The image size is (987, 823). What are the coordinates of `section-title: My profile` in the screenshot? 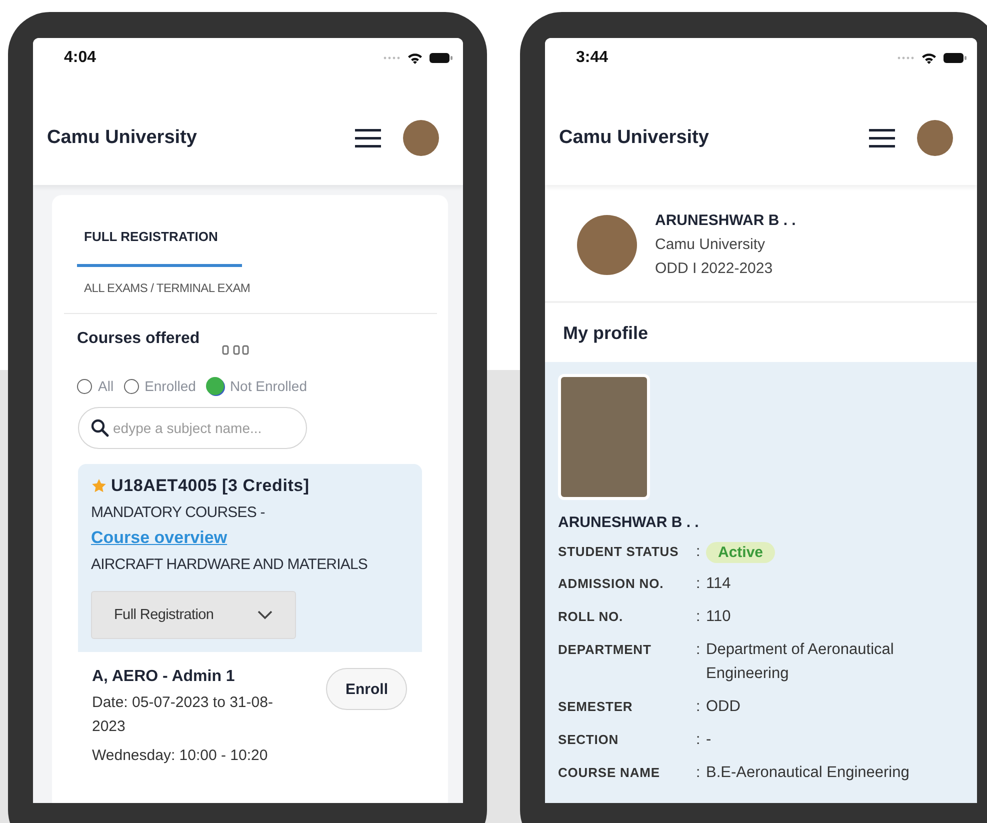 It's located at (606, 333).